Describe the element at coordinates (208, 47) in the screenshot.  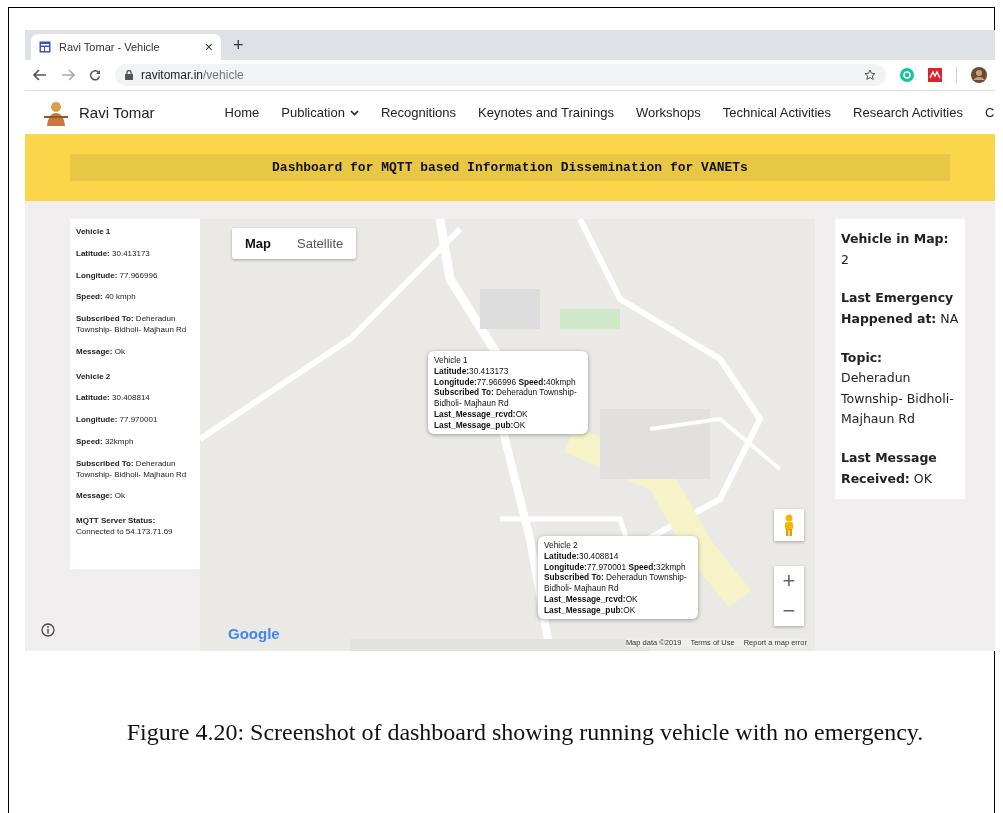
I see `tab-close-button: ×` at that location.